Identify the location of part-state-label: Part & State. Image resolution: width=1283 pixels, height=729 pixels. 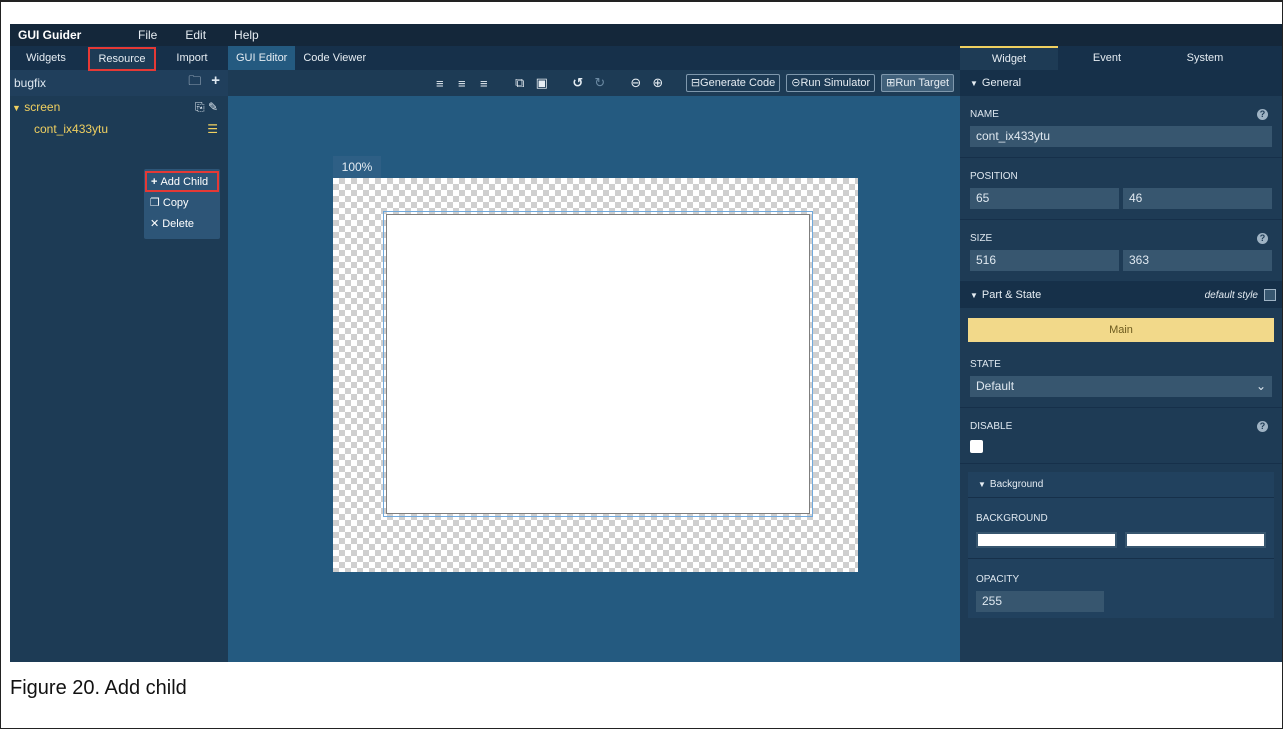
(1011, 295).